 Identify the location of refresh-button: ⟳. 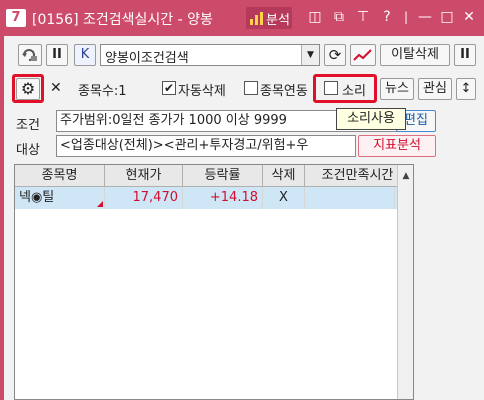
(335, 55).